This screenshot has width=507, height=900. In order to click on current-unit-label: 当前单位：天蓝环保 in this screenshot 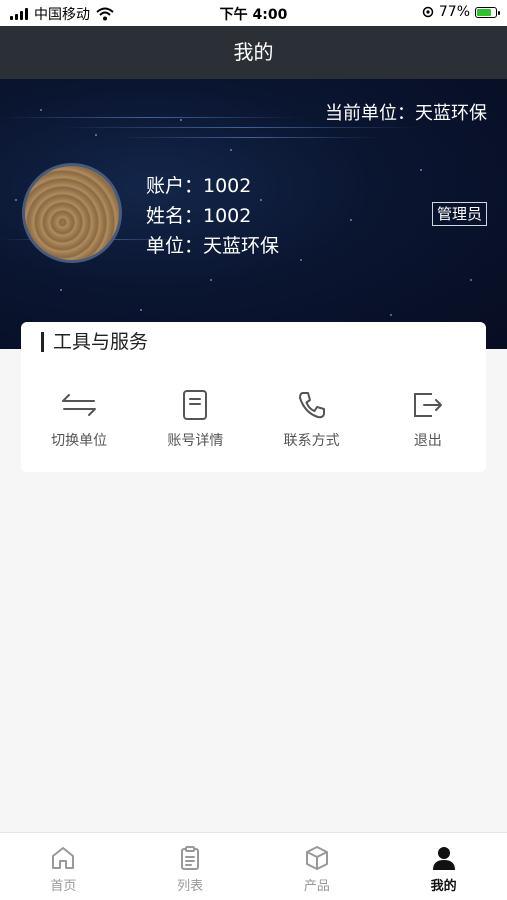, I will do `click(406, 113)`.